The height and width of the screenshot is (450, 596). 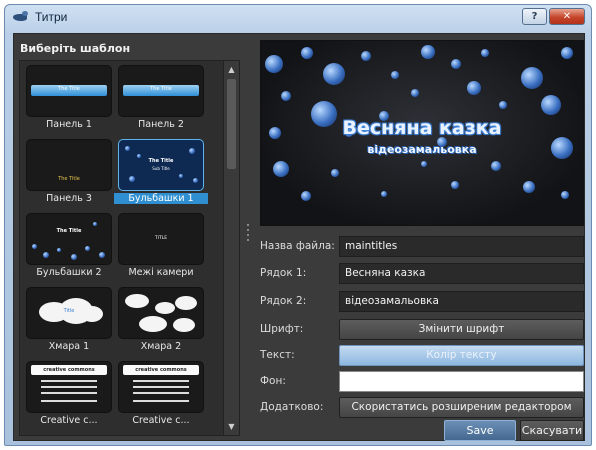 What do you see at coordinates (461, 273) in the screenshot?
I see `line1-field: Весняна казка` at bounding box center [461, 273].